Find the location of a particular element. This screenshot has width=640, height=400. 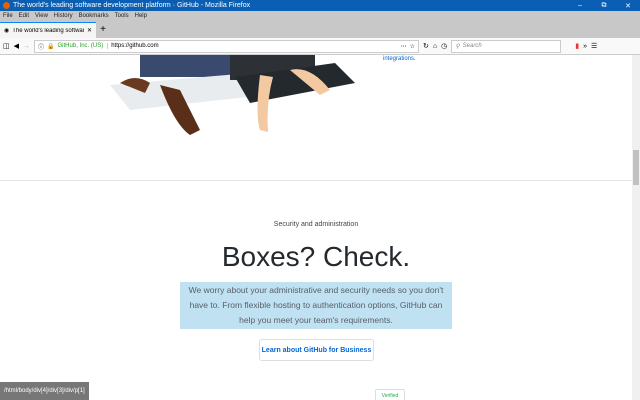

scrollbar is located at coordinates (636, 227).